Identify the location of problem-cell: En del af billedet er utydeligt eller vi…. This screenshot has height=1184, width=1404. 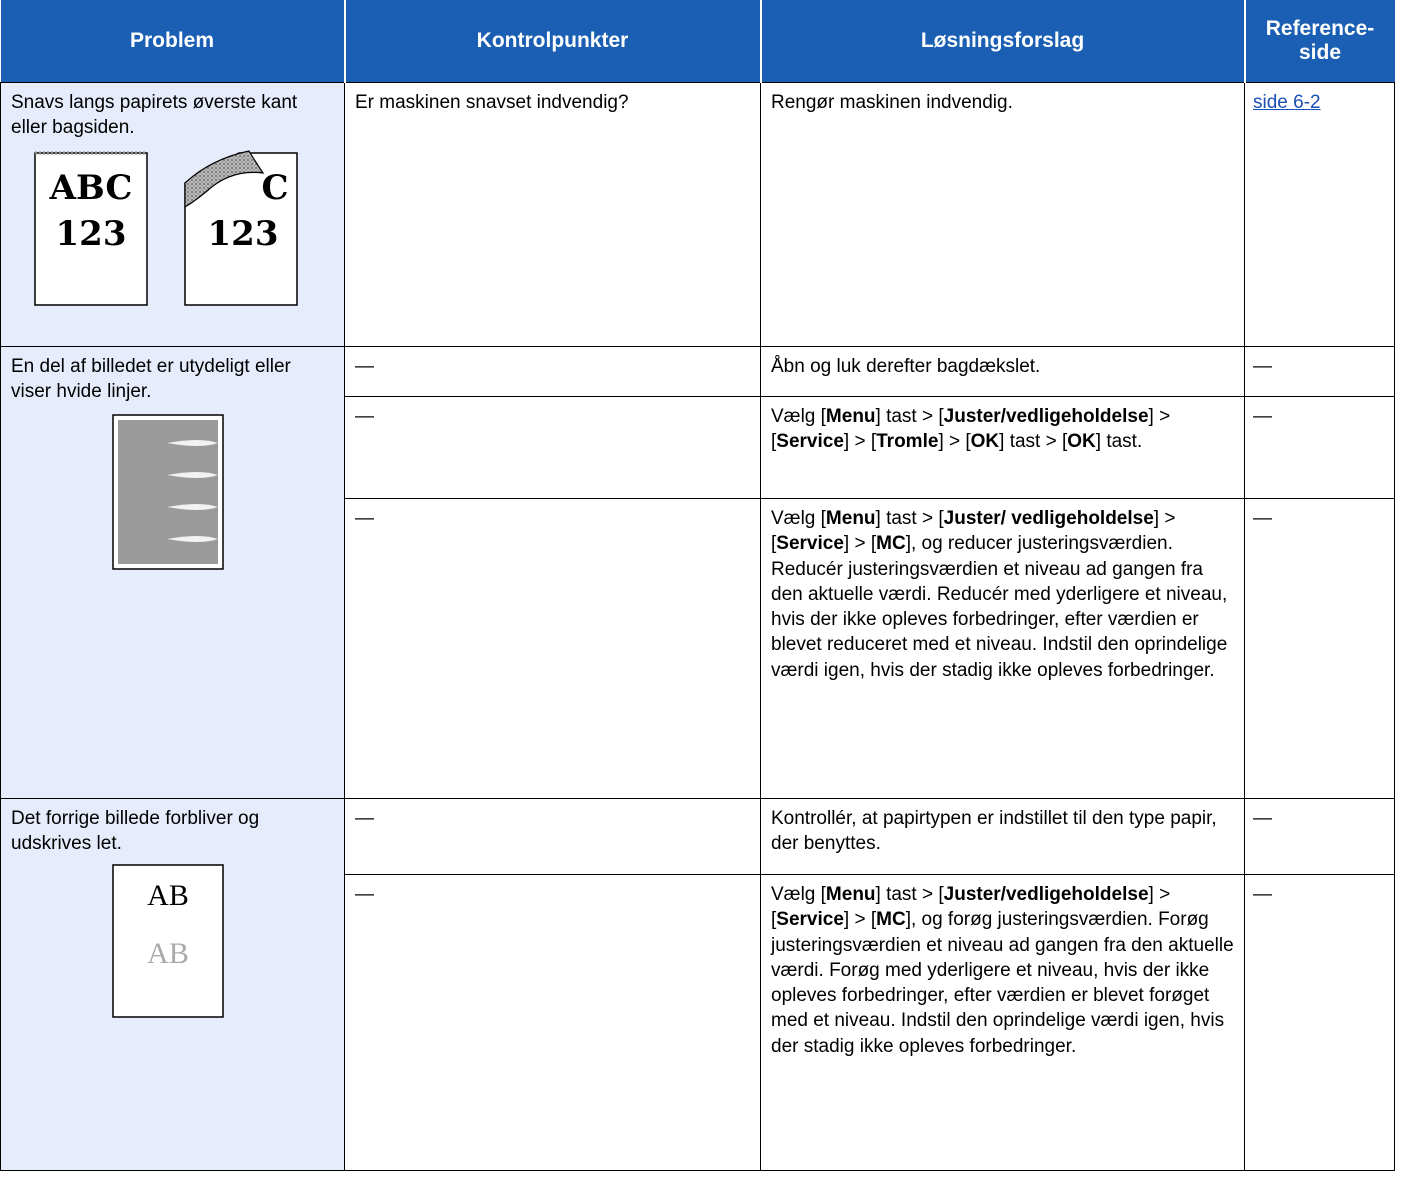
(172, 572).